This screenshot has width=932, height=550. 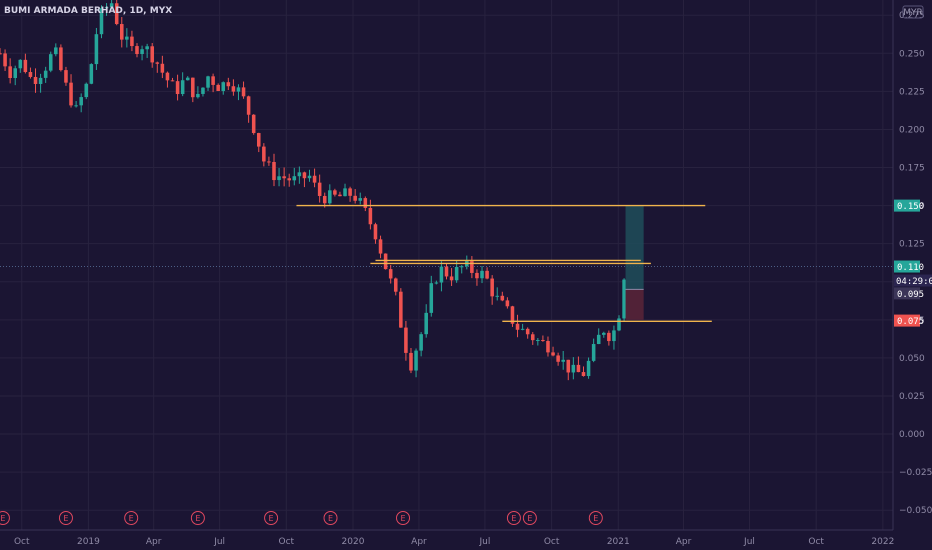 I want to click on countdown-label: 04:29:06, so click(x=914, y=282).